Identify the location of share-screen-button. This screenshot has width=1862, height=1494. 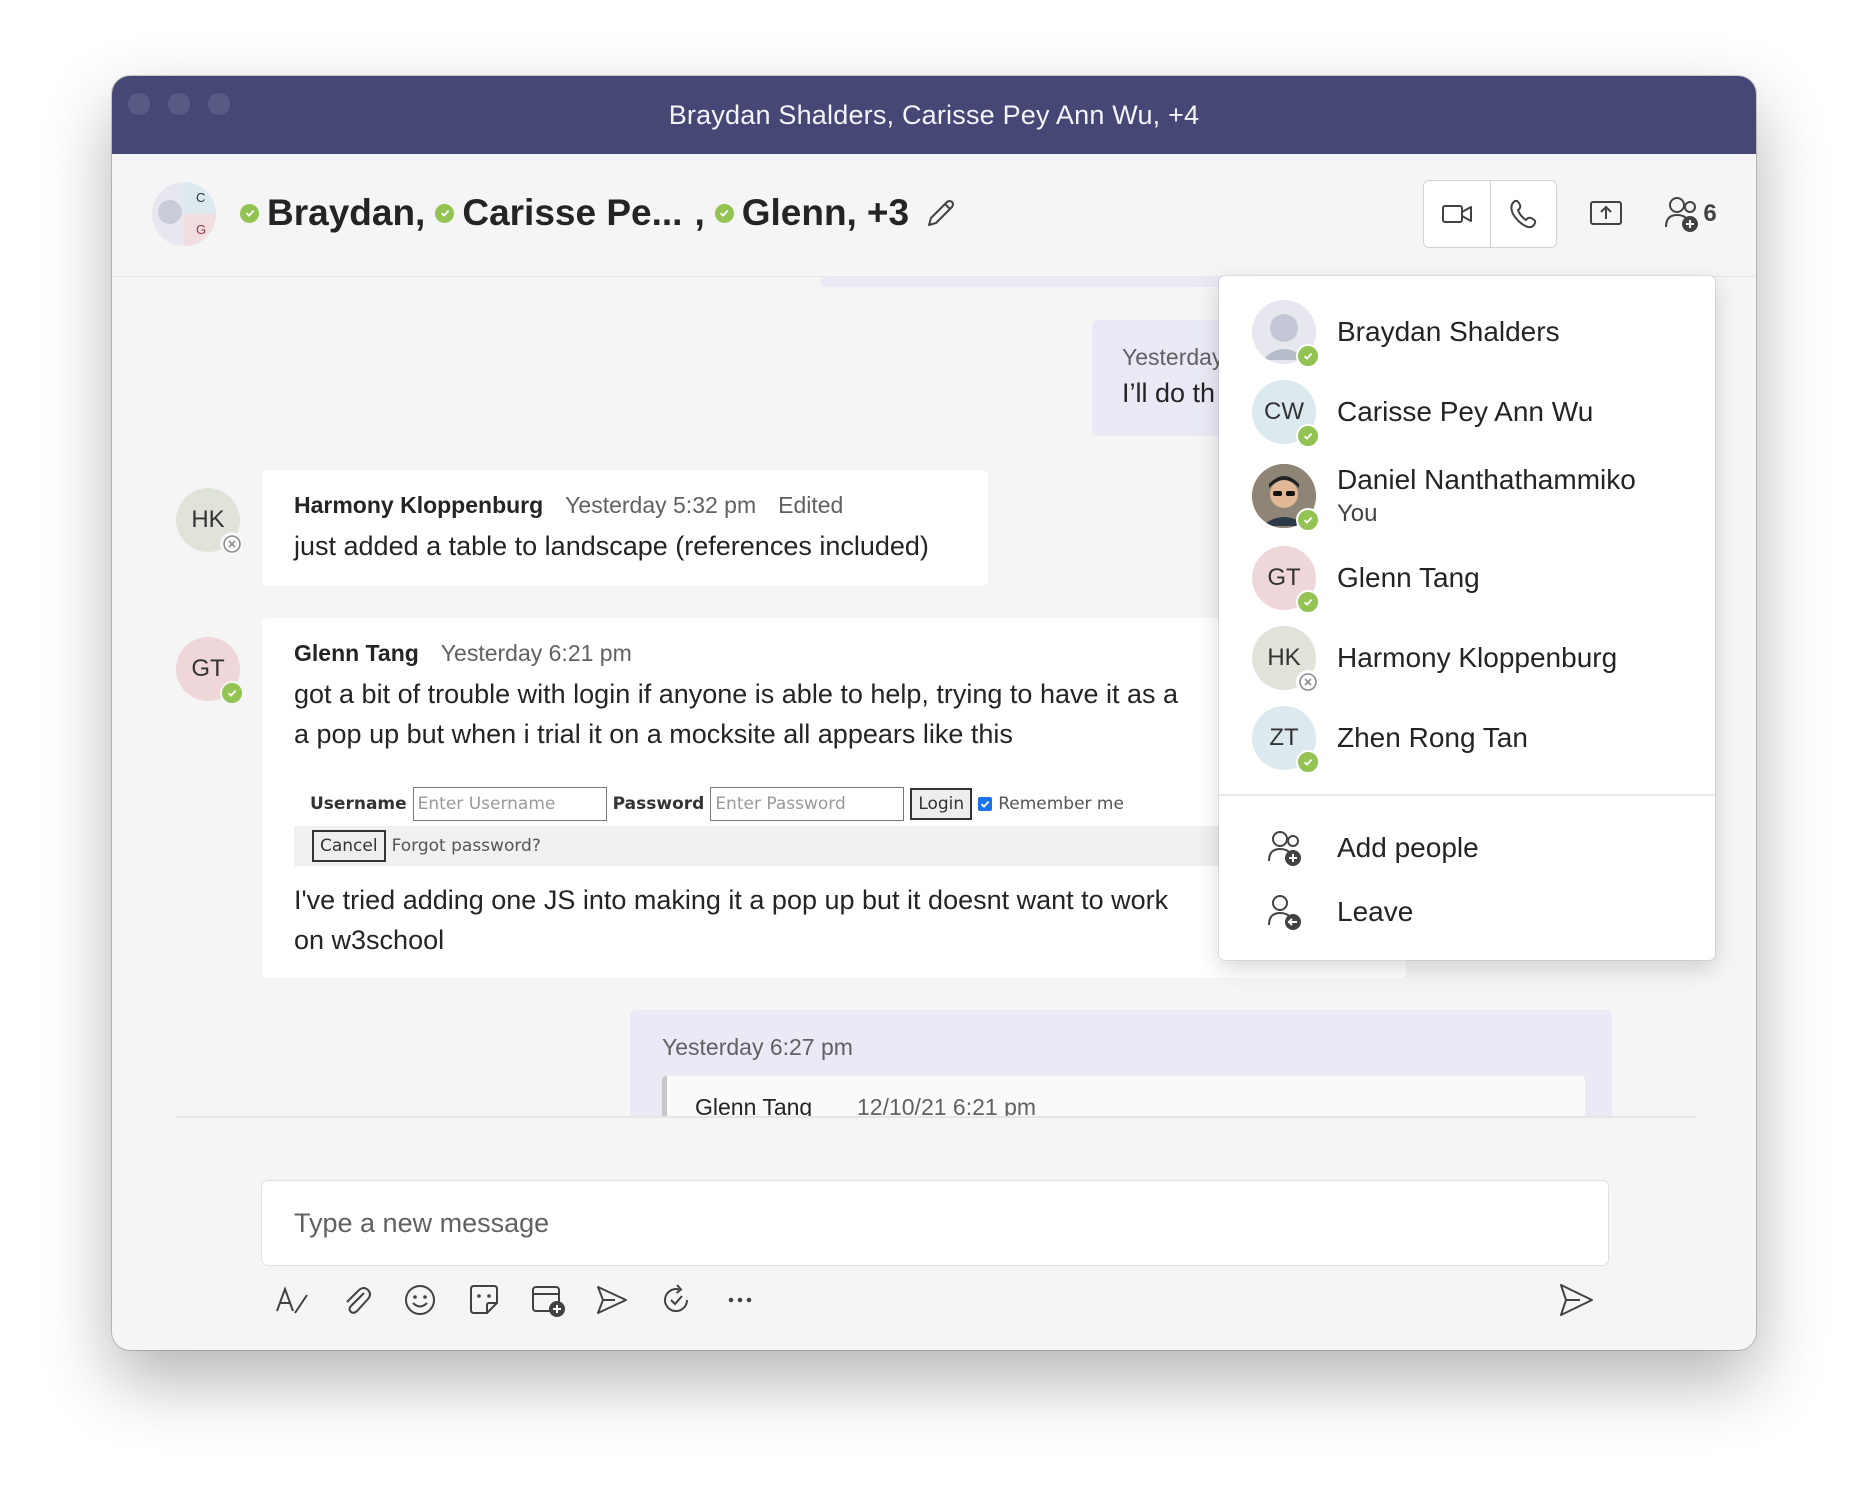
(1606, 214).